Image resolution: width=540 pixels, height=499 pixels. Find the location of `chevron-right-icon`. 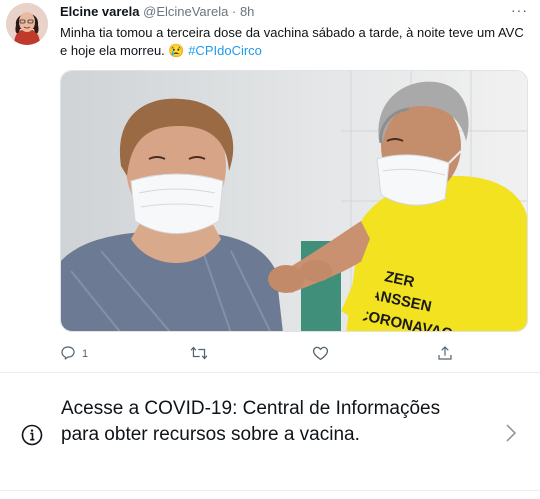

chevron-right-icon is located at coordinates (511, 433).